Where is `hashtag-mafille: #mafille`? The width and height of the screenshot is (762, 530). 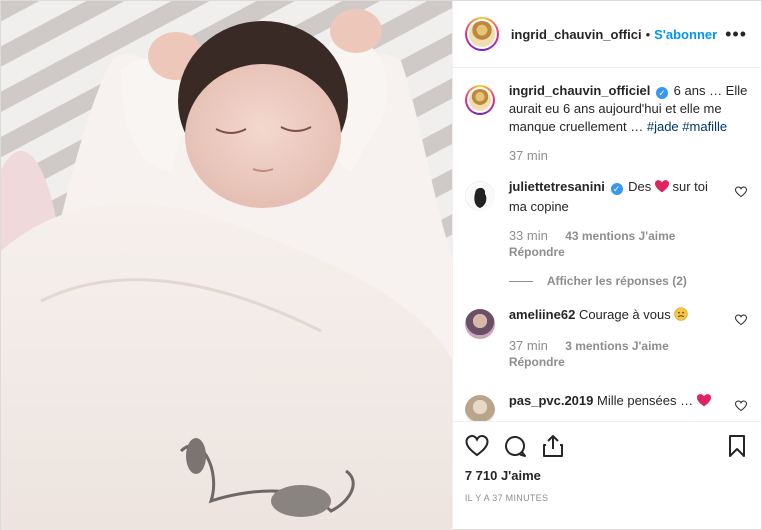 hashtag-mafille: #mafille is located at coordinates (704, 126).